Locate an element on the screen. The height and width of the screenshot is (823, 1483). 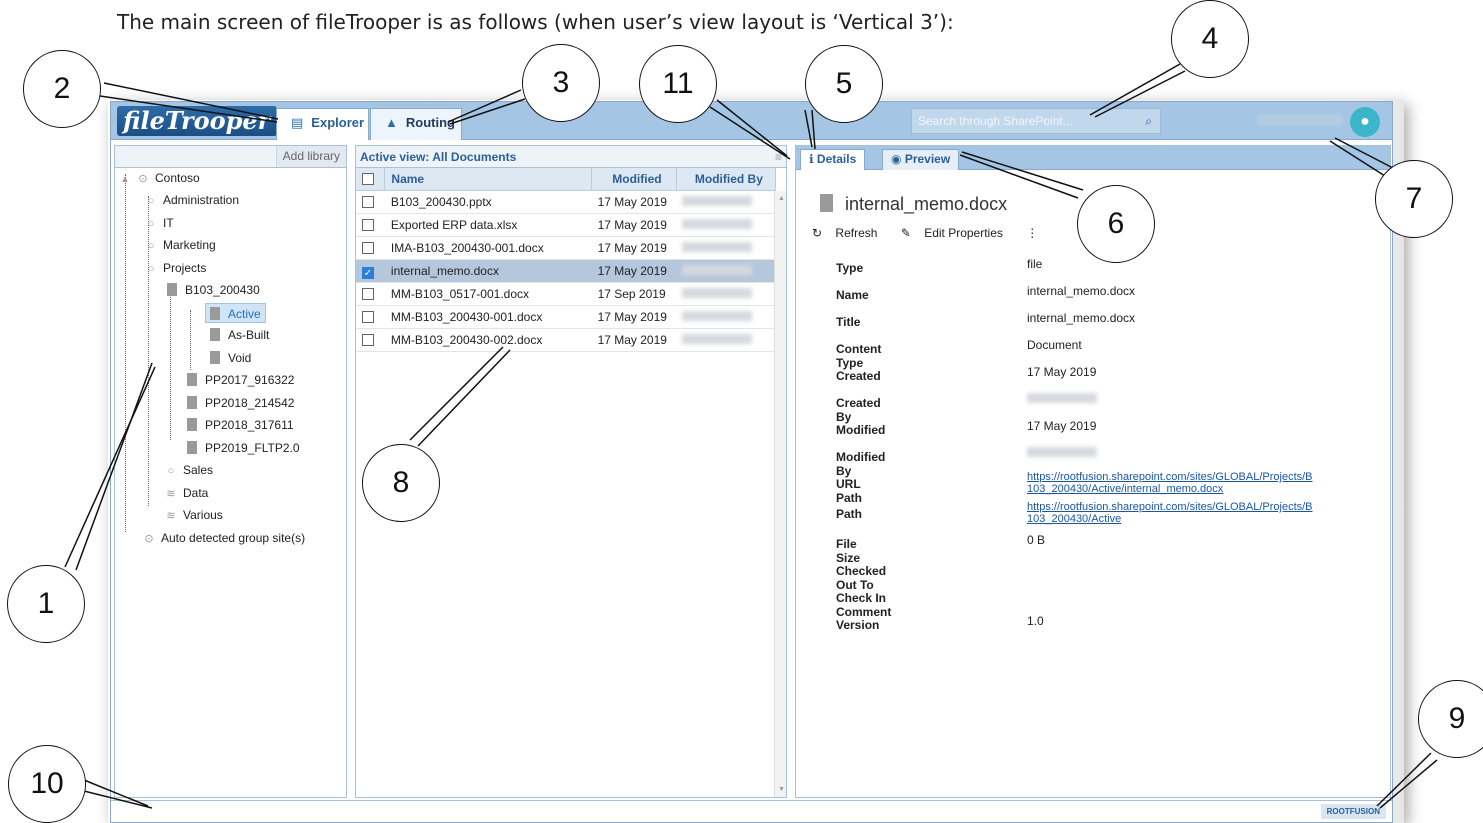
details-actions: ↻ Refresh ✎ Edit Properties ⋮ is located at coordinates (930, 233).